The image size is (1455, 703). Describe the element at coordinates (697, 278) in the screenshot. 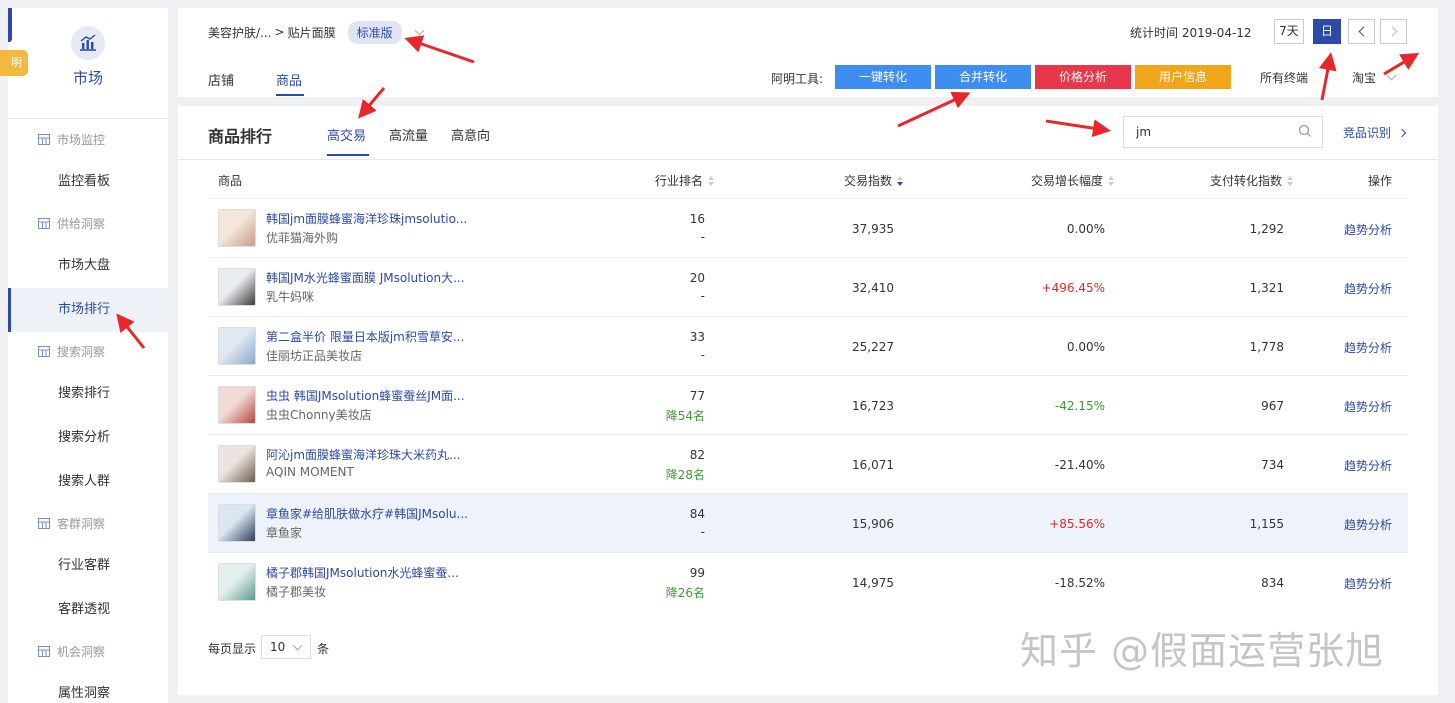

I see `industry-rank: 20` at that location.